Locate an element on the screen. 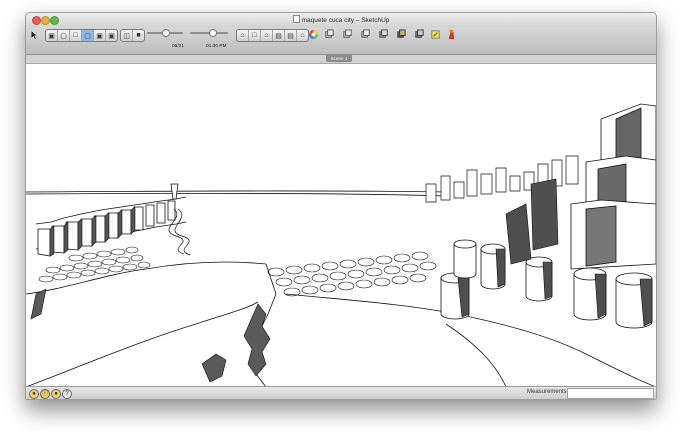 The height and width of the screenshot is (432, 680). top-view-button: ▢ is located at coordinates (64, 35).